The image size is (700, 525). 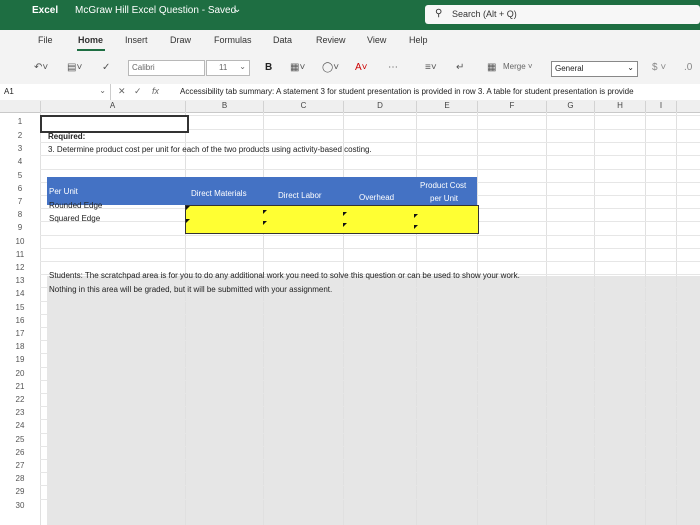 I want to click on wrap-text-icon: ↵, so click(x=460, y=67).